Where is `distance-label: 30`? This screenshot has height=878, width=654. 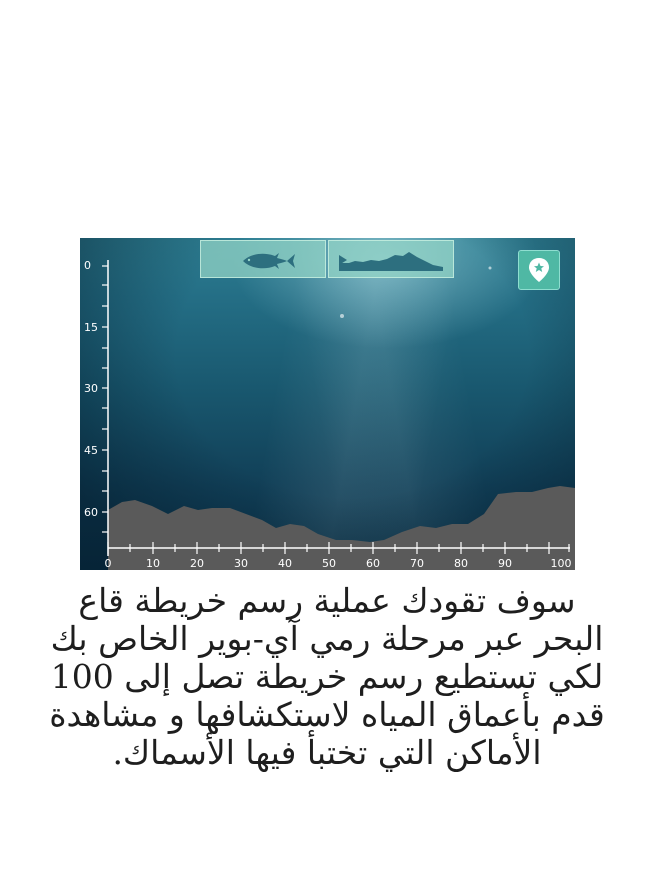
distance-label: 30 is located at coordinates (241, 563).